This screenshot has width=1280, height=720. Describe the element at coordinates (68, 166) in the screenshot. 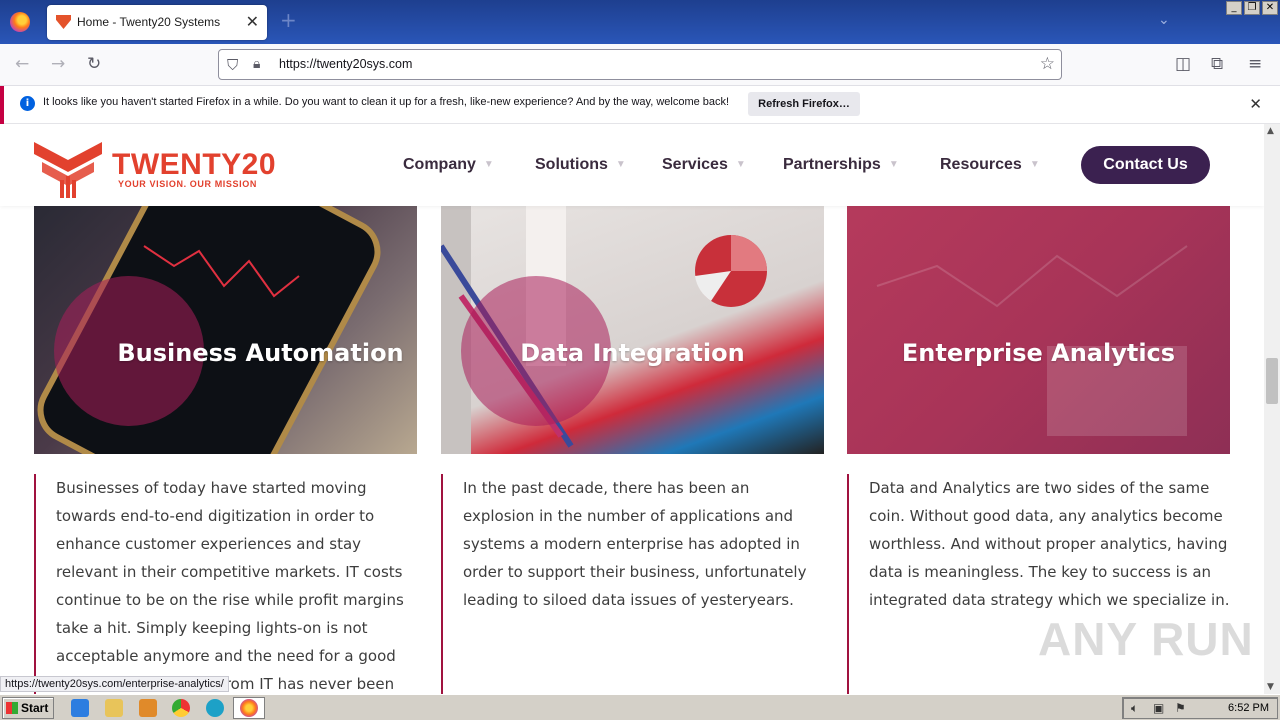

I see `twenty20-logo-icon` at that location.